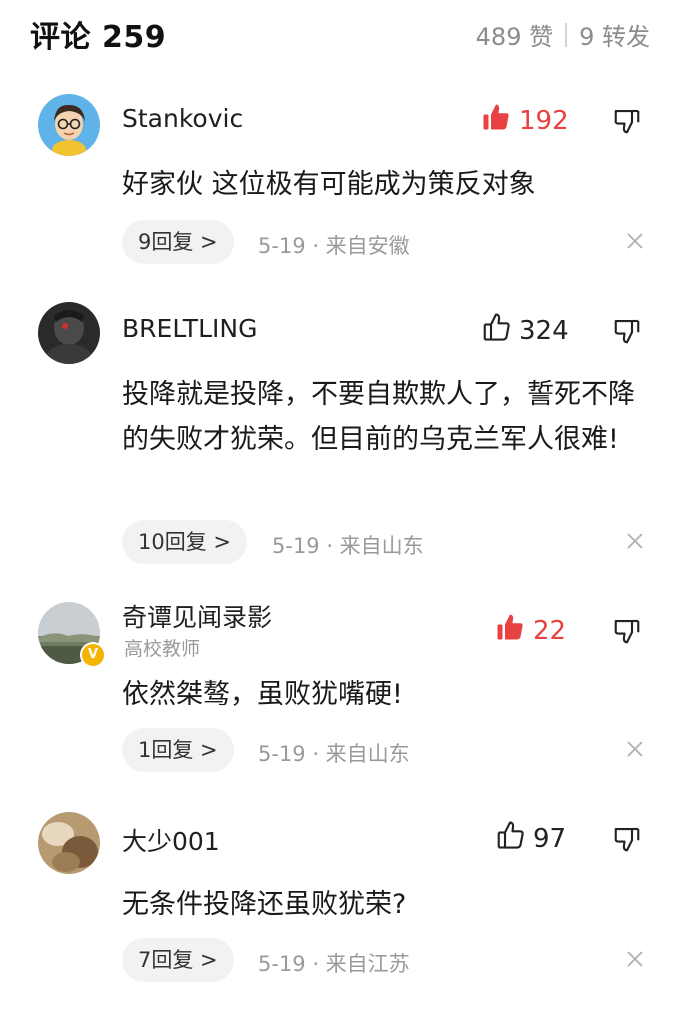 The image size is (690, 1010). I want to click on like-count: 22, so click(550, 630).